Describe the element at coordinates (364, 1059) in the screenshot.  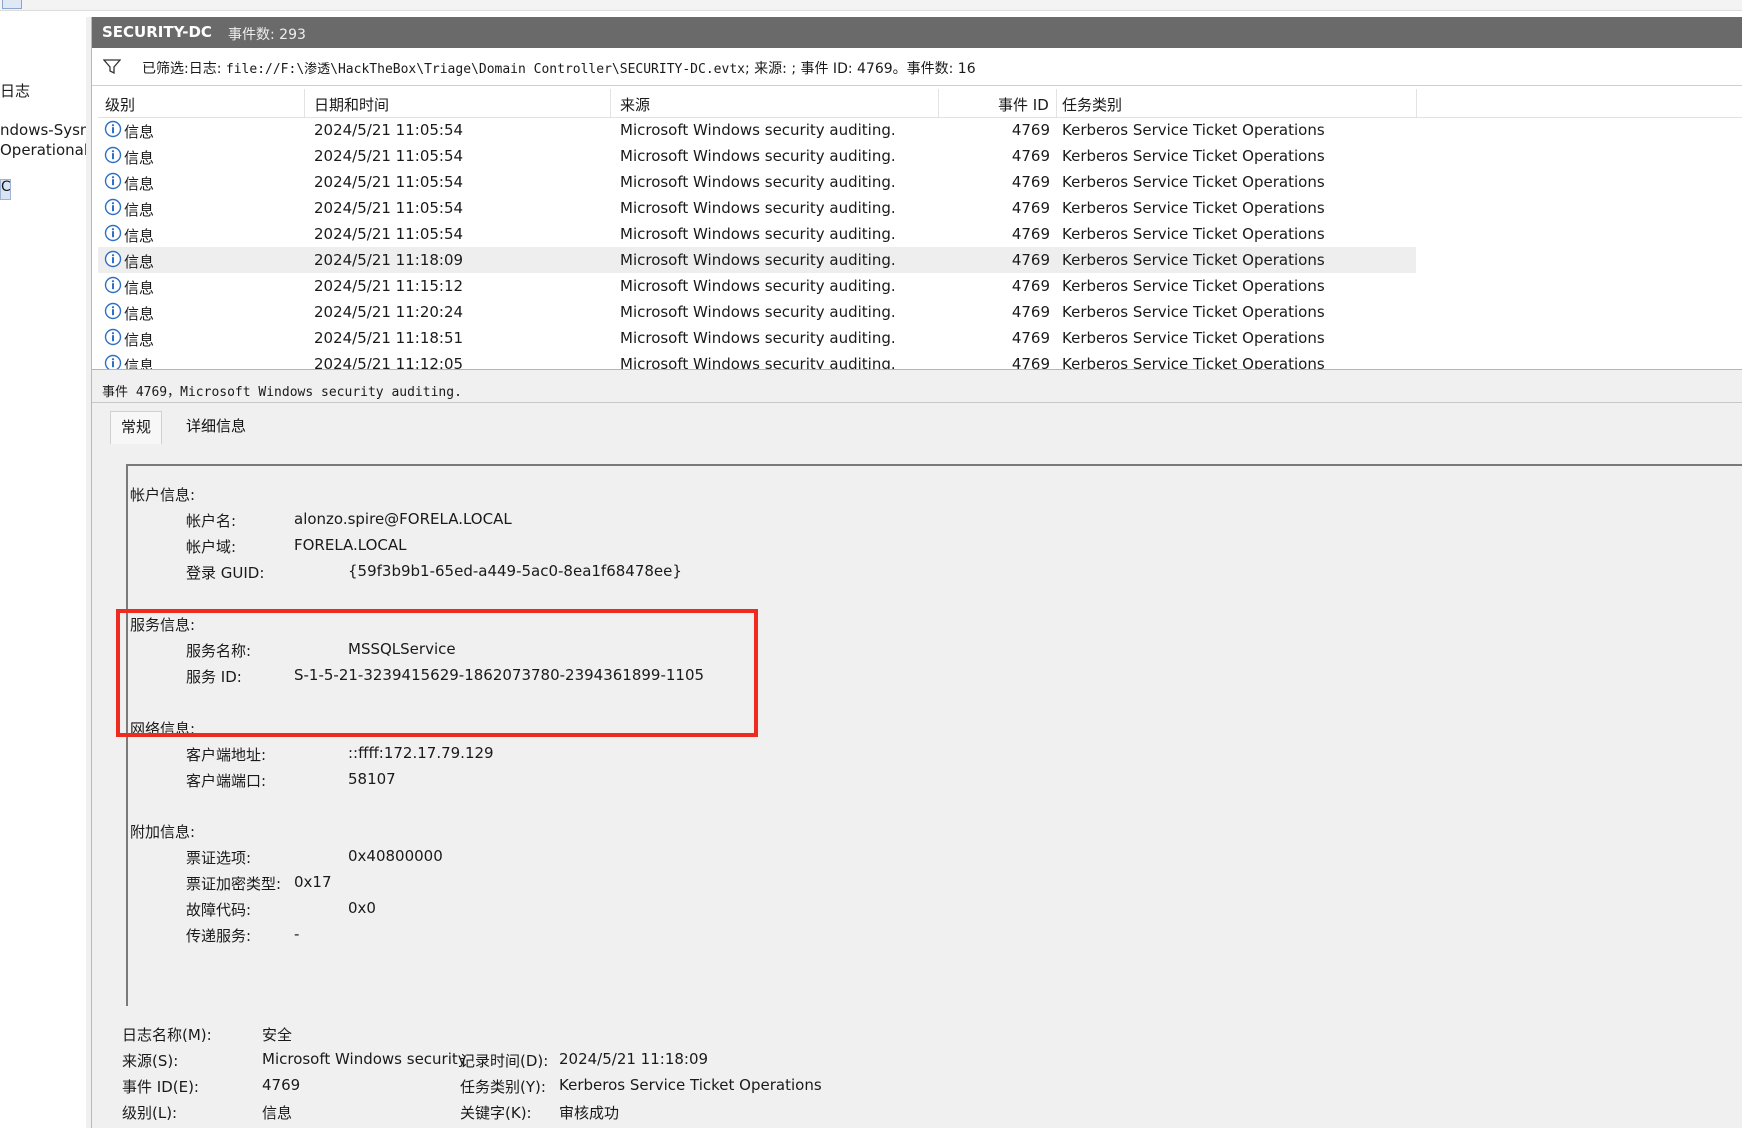
I see `meta-source-value: Microsoft Windows security` at that location.